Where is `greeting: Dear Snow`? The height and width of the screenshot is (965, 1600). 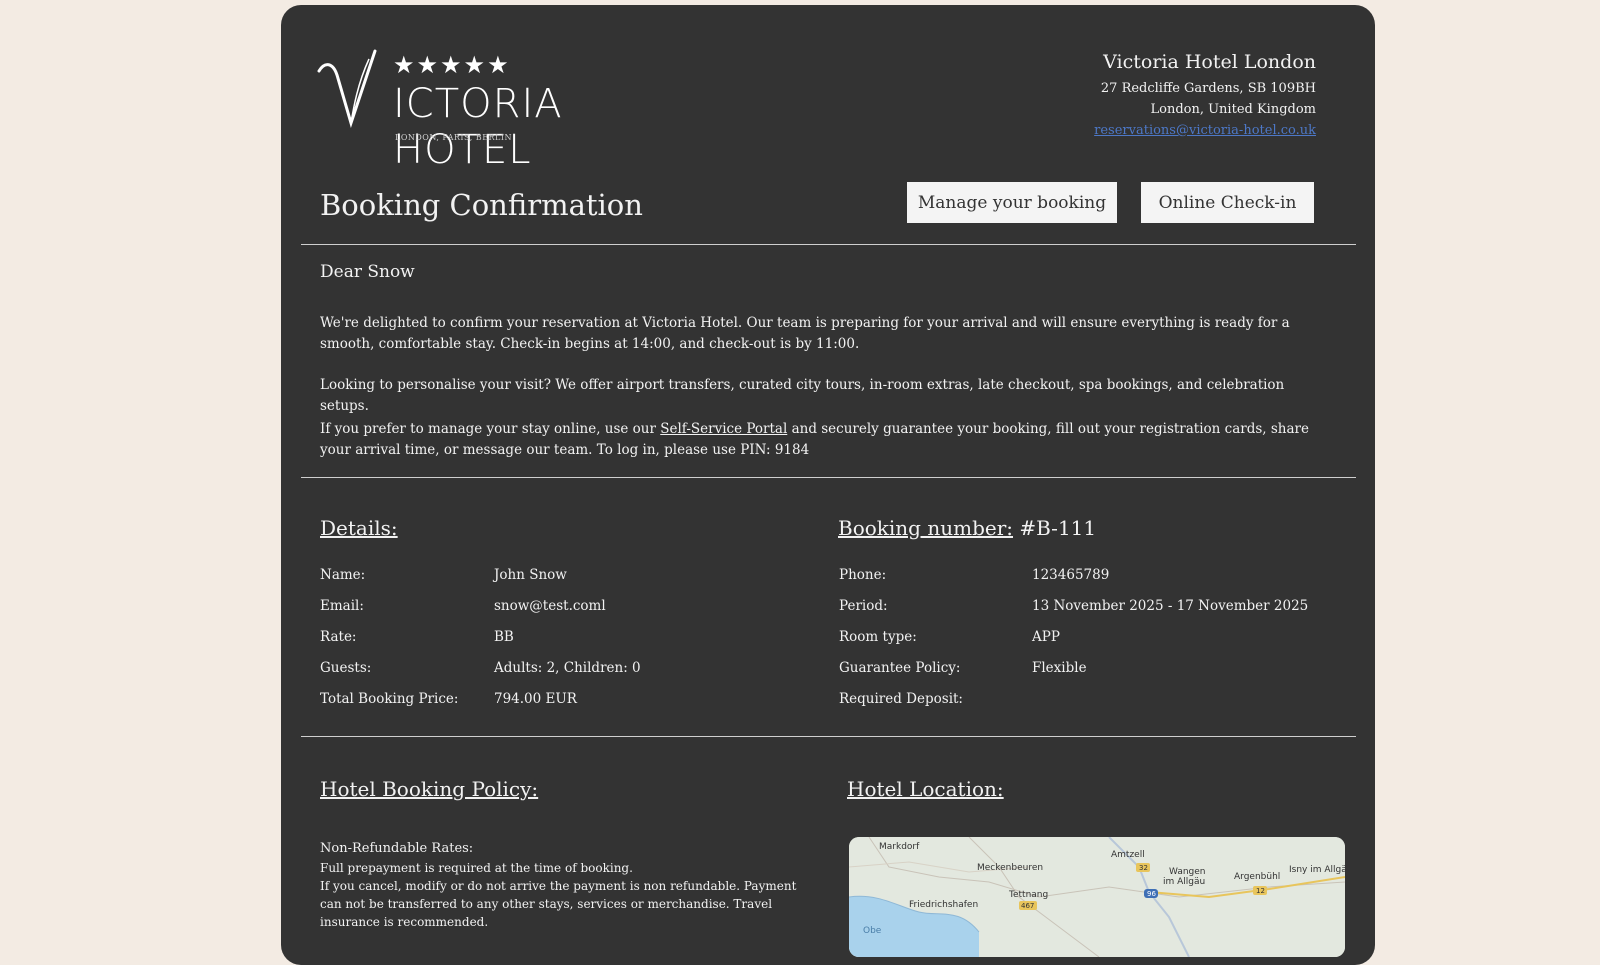
greeting: Dear Snow is located at coordinates (367, 272).